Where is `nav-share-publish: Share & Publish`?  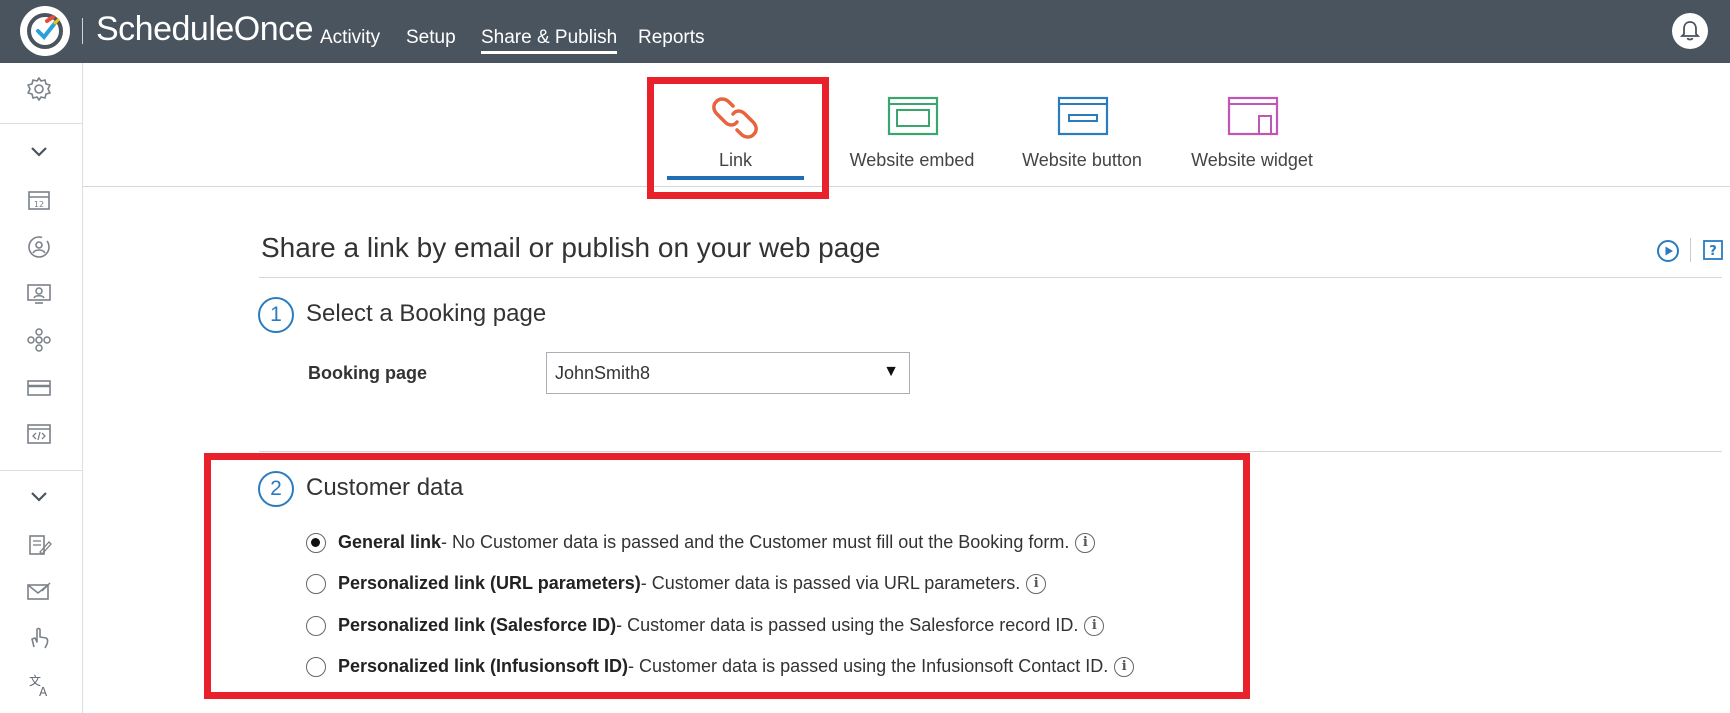 nav-share-publish: Share & Publish is located at coordinates (549, 40).